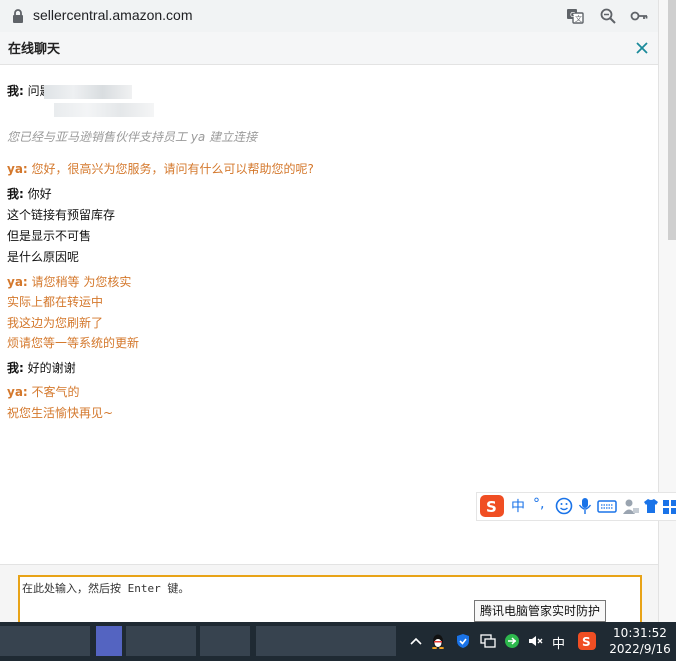 The height and width of the screenshot is (661, 676). I want to click on message-line: 但是显示不可售, so click(49, 236).